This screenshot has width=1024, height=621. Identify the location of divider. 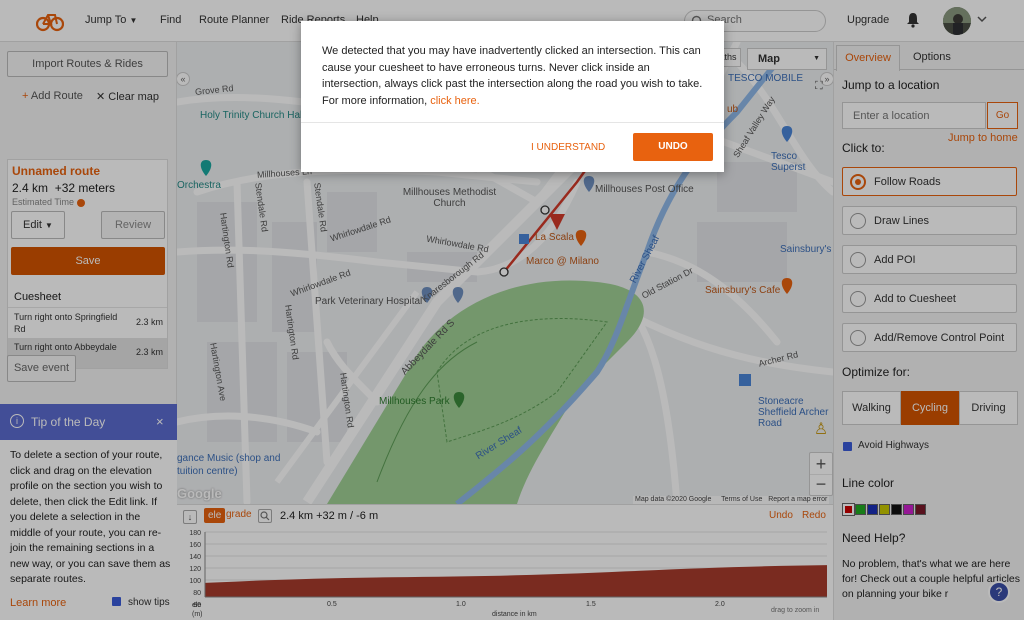
(512, 122).